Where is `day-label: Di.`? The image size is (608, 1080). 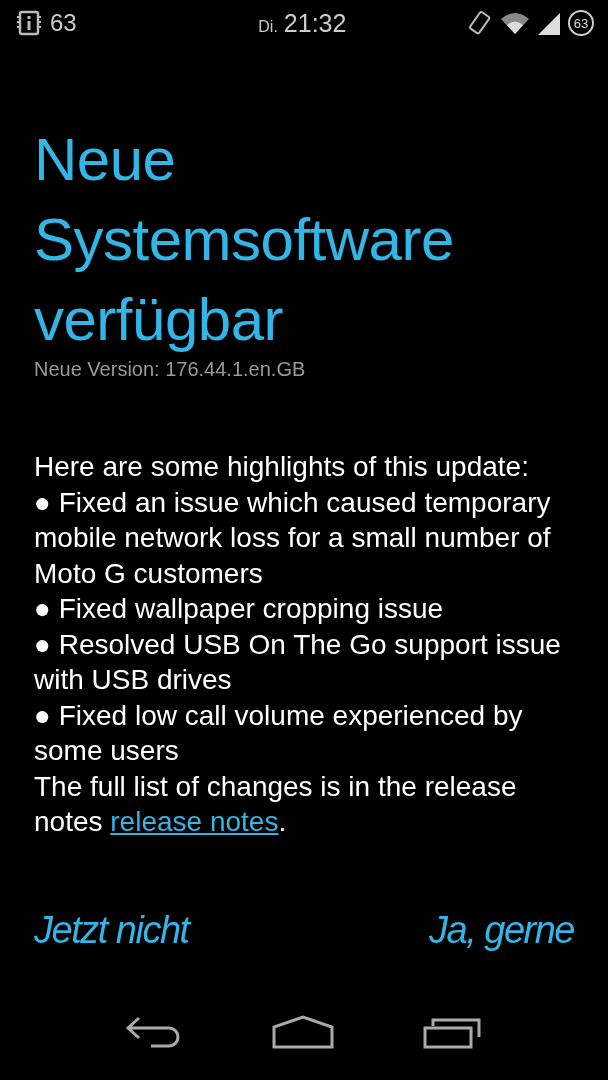 day-label: Di. is located at coordinates (268, 26).